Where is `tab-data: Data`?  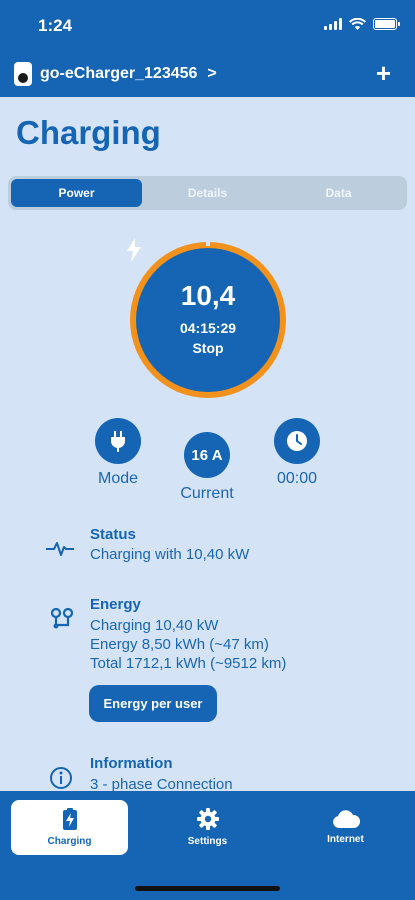 tab-data: Data is located at coordinates (338, 193).